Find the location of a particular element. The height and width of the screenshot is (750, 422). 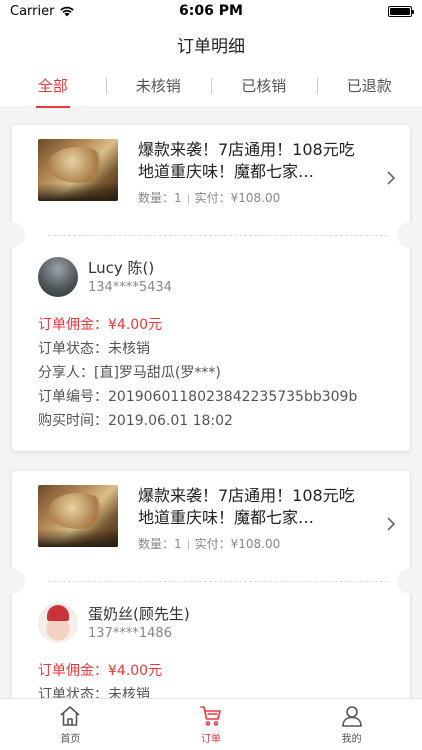

tab-all: 全部 is located at coordinates (53, 87).